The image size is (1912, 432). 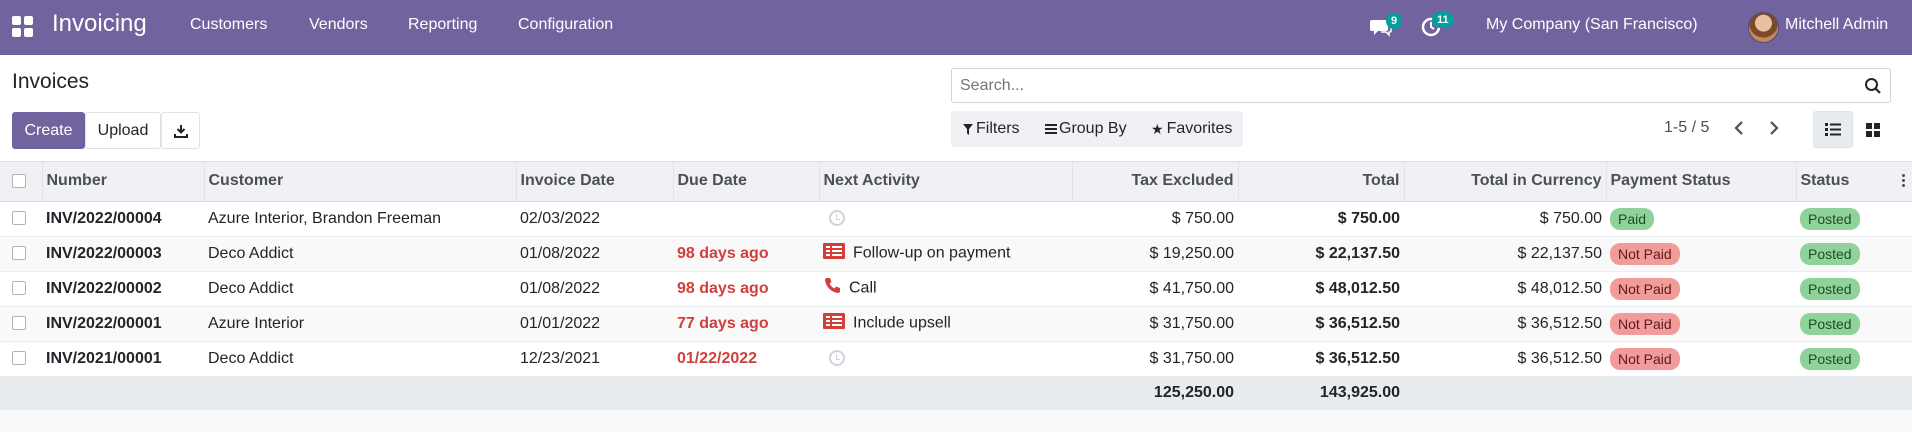 I want to click on cell-total: $ 750.00, so click(x=1321, y=219).